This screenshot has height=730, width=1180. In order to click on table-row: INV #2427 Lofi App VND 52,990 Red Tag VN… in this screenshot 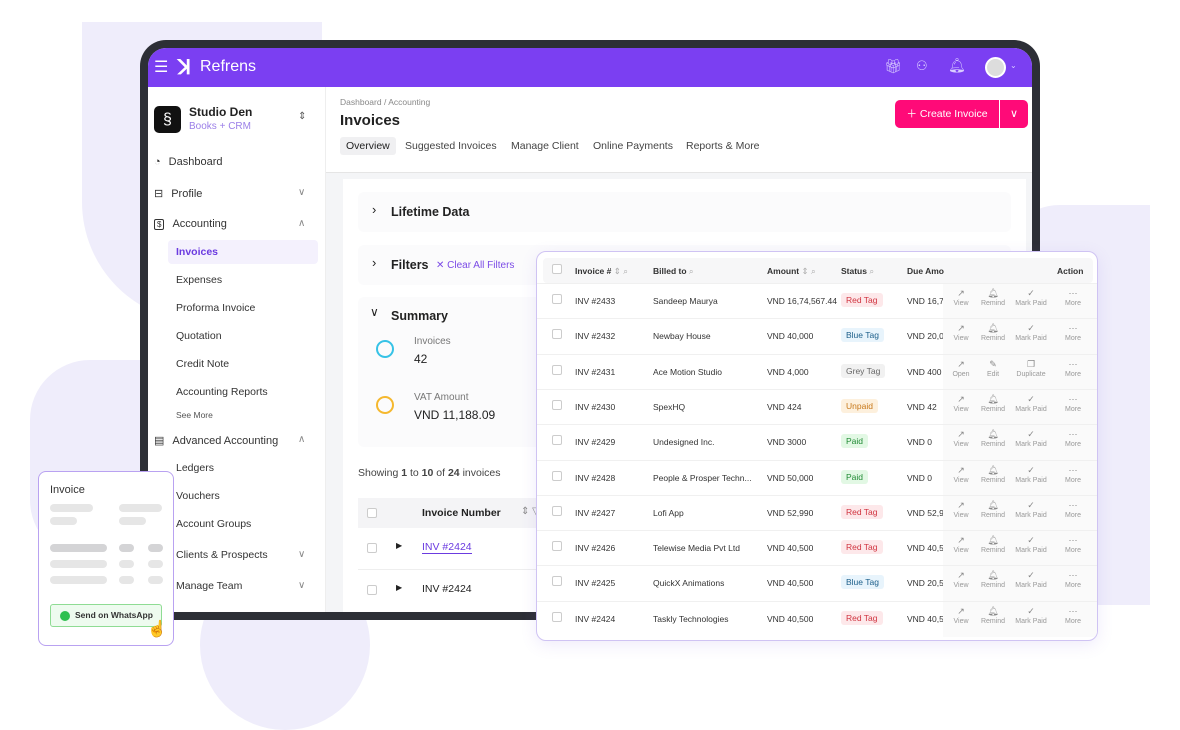, I will do `click(817, 512)`.